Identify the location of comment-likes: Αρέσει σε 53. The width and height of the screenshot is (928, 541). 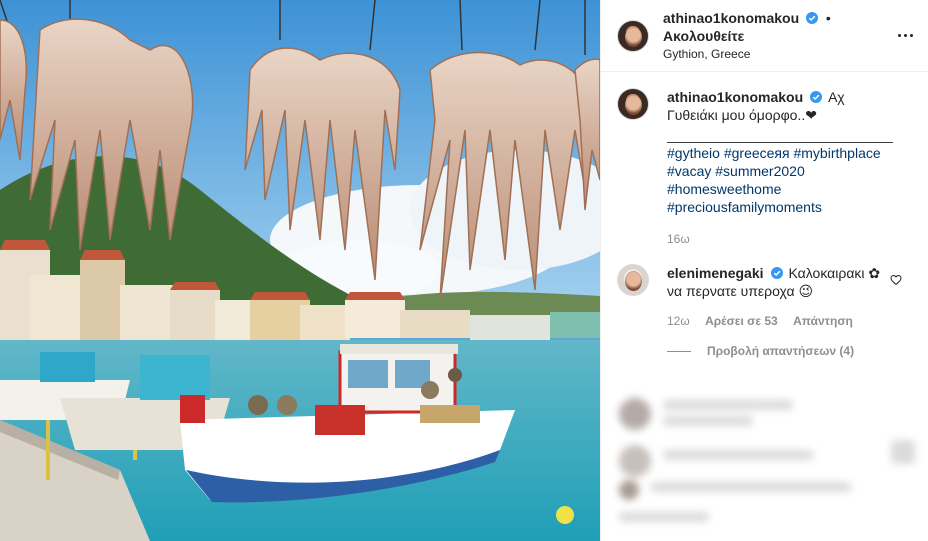
(741, 321).